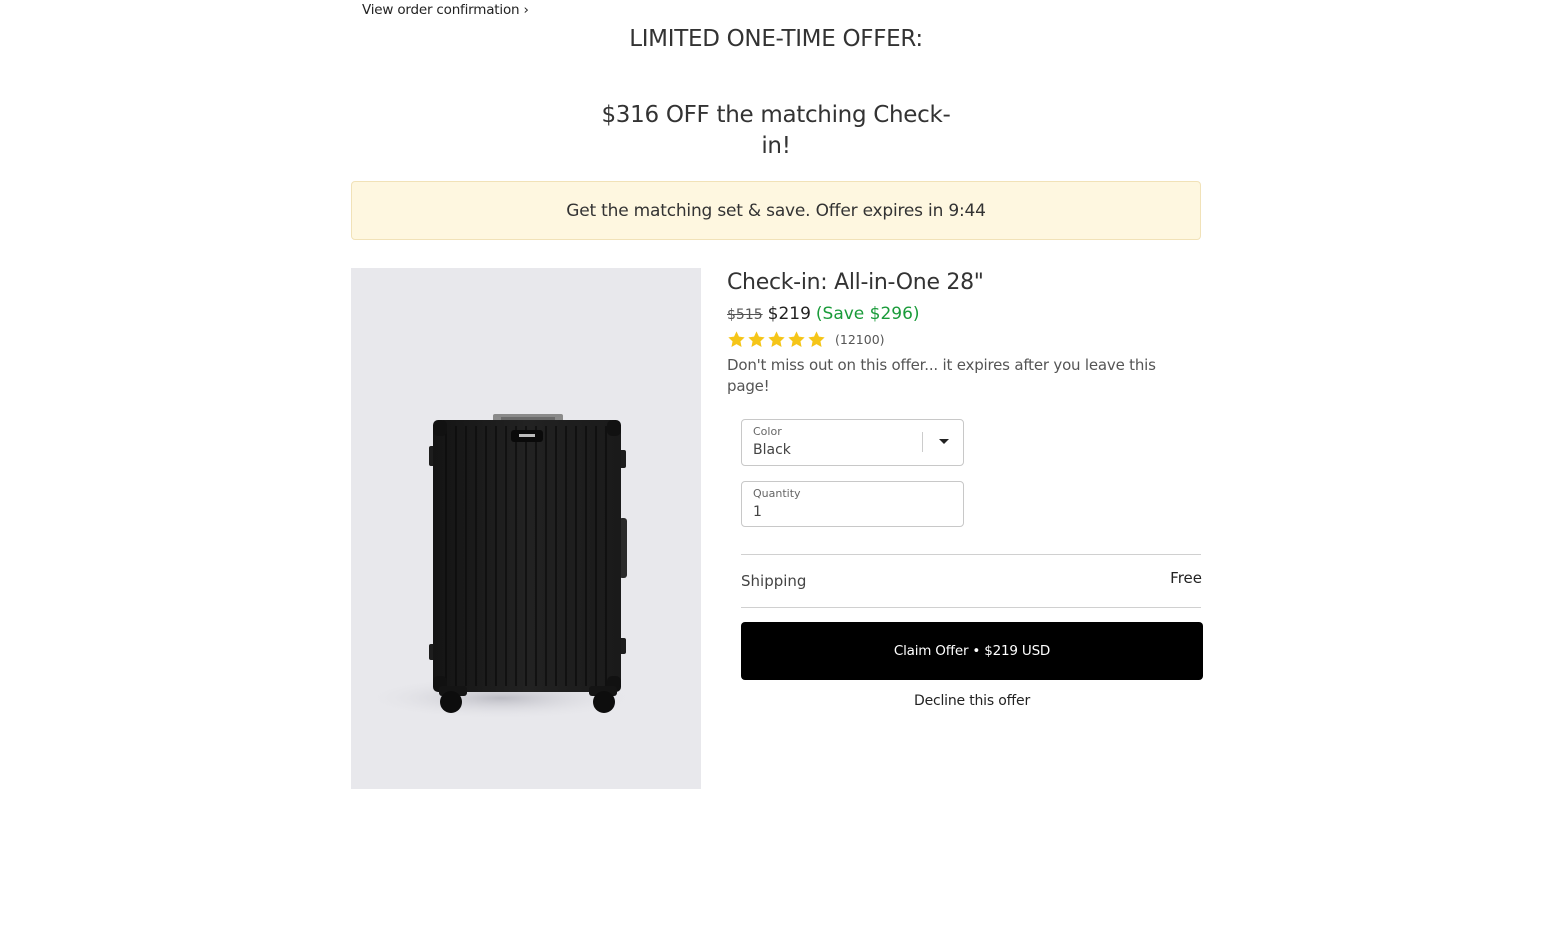 The image size is (1552, 931). What do you see at coordinates (776, 130) in the screenshot?
I see `offer-subheadline: $316 OFF the matching Check-in!` at bounding box center [776, 130].